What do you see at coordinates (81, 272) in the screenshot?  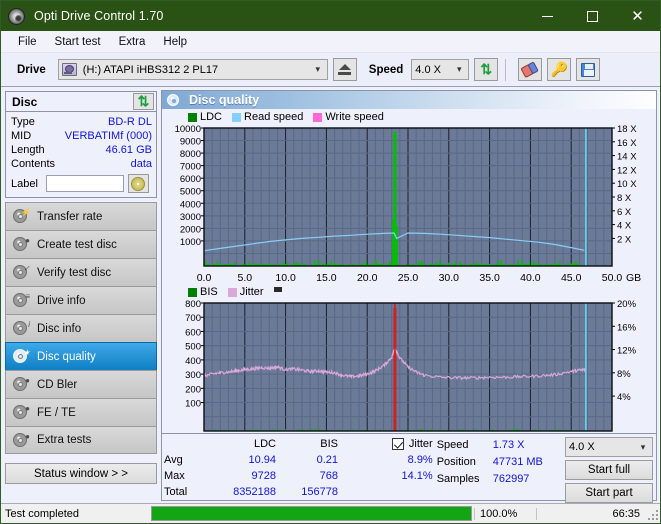 I see `sidebar-item-verify-test-disc: ✓ Verify test disc` at bounding box center [81, 272].